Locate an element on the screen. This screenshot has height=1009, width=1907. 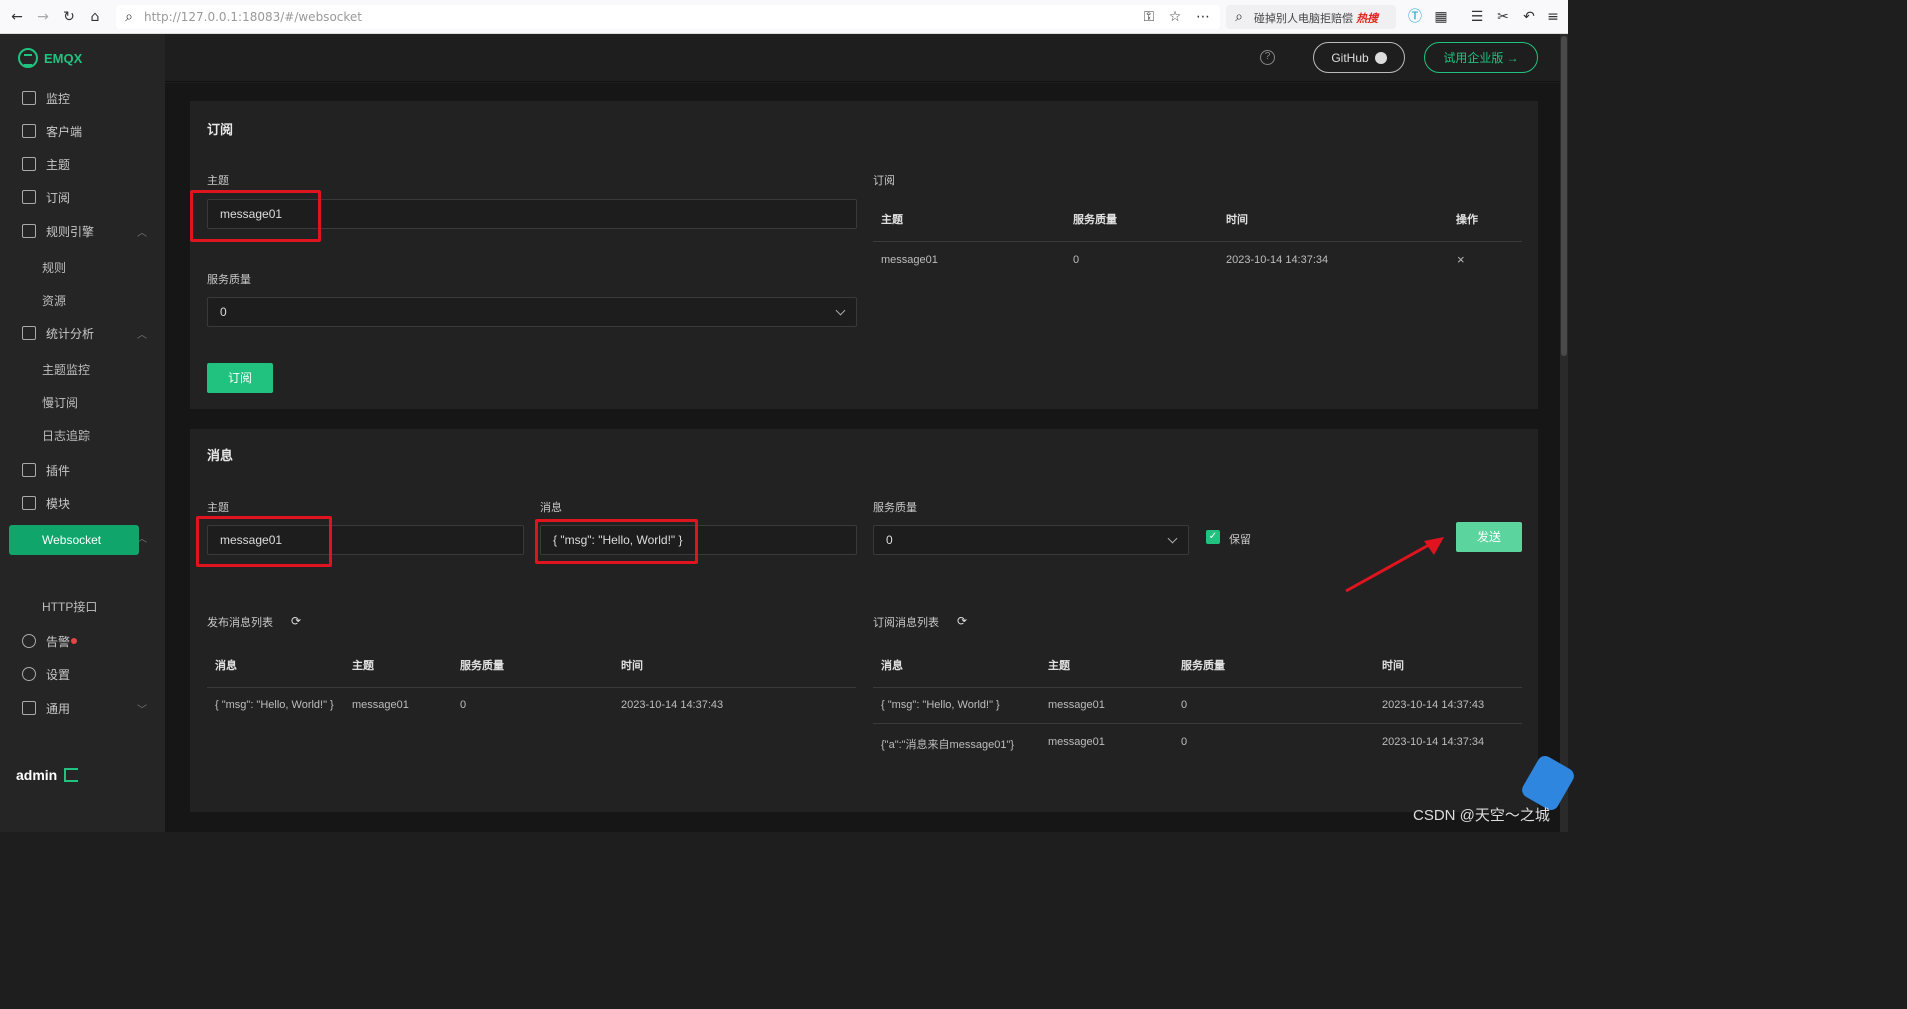
sidebar-item-label: 监控 is located at coordinates (58, 98).